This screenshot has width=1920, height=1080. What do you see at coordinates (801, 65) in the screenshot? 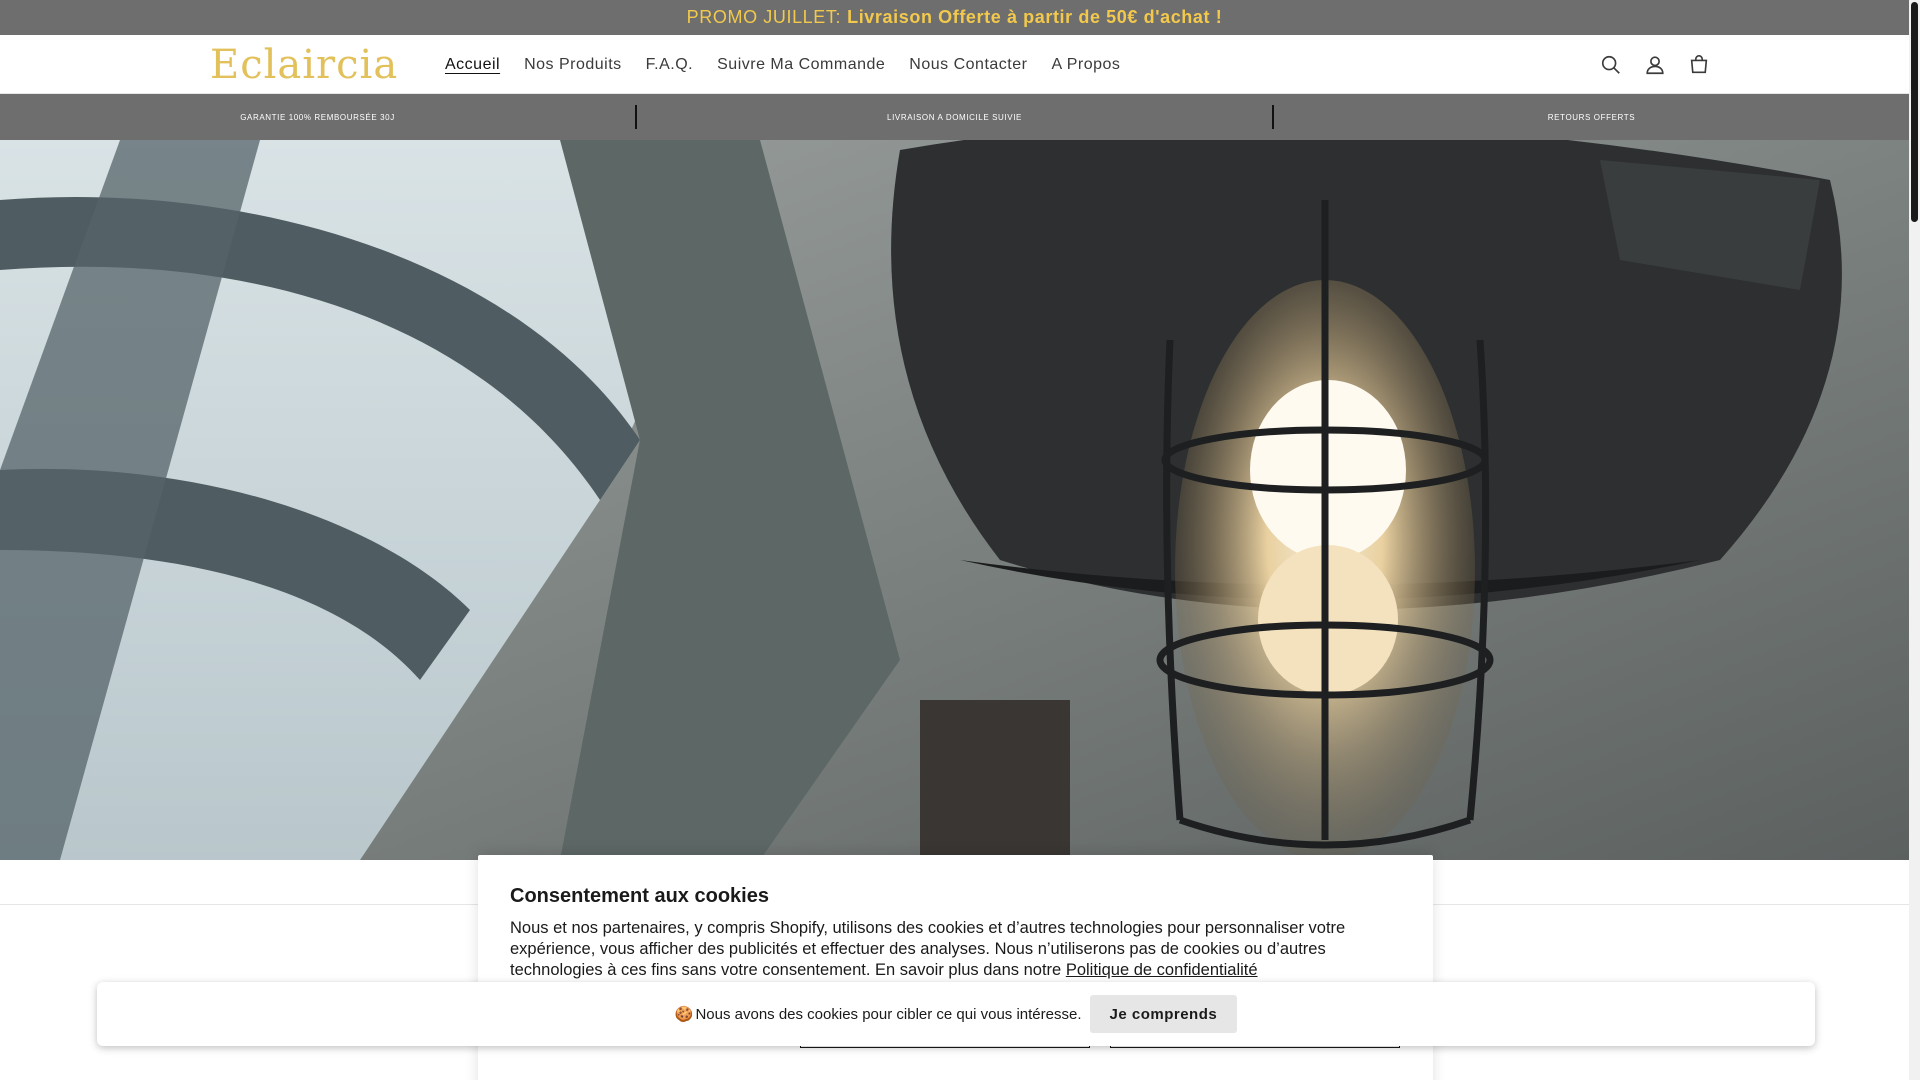
I see `nav-item-suivre-commande: Suivre Ma Commande` at bounding box center [801, 65].